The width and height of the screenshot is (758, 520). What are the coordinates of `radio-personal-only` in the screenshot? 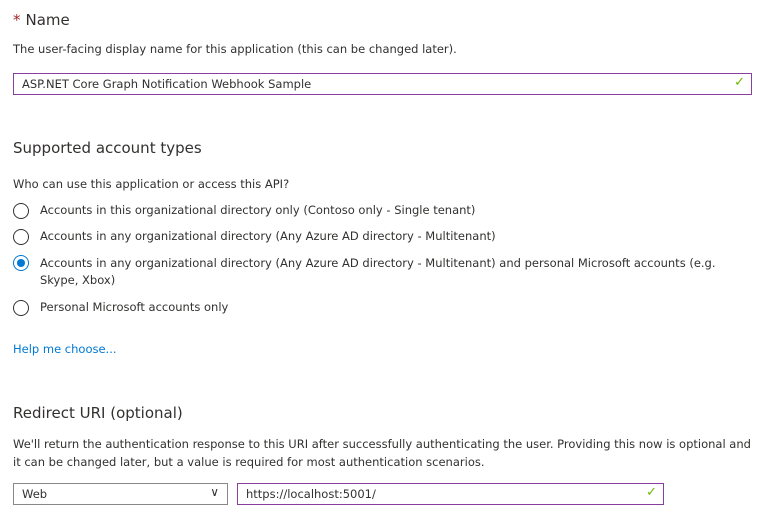 It's located at (21, 308).